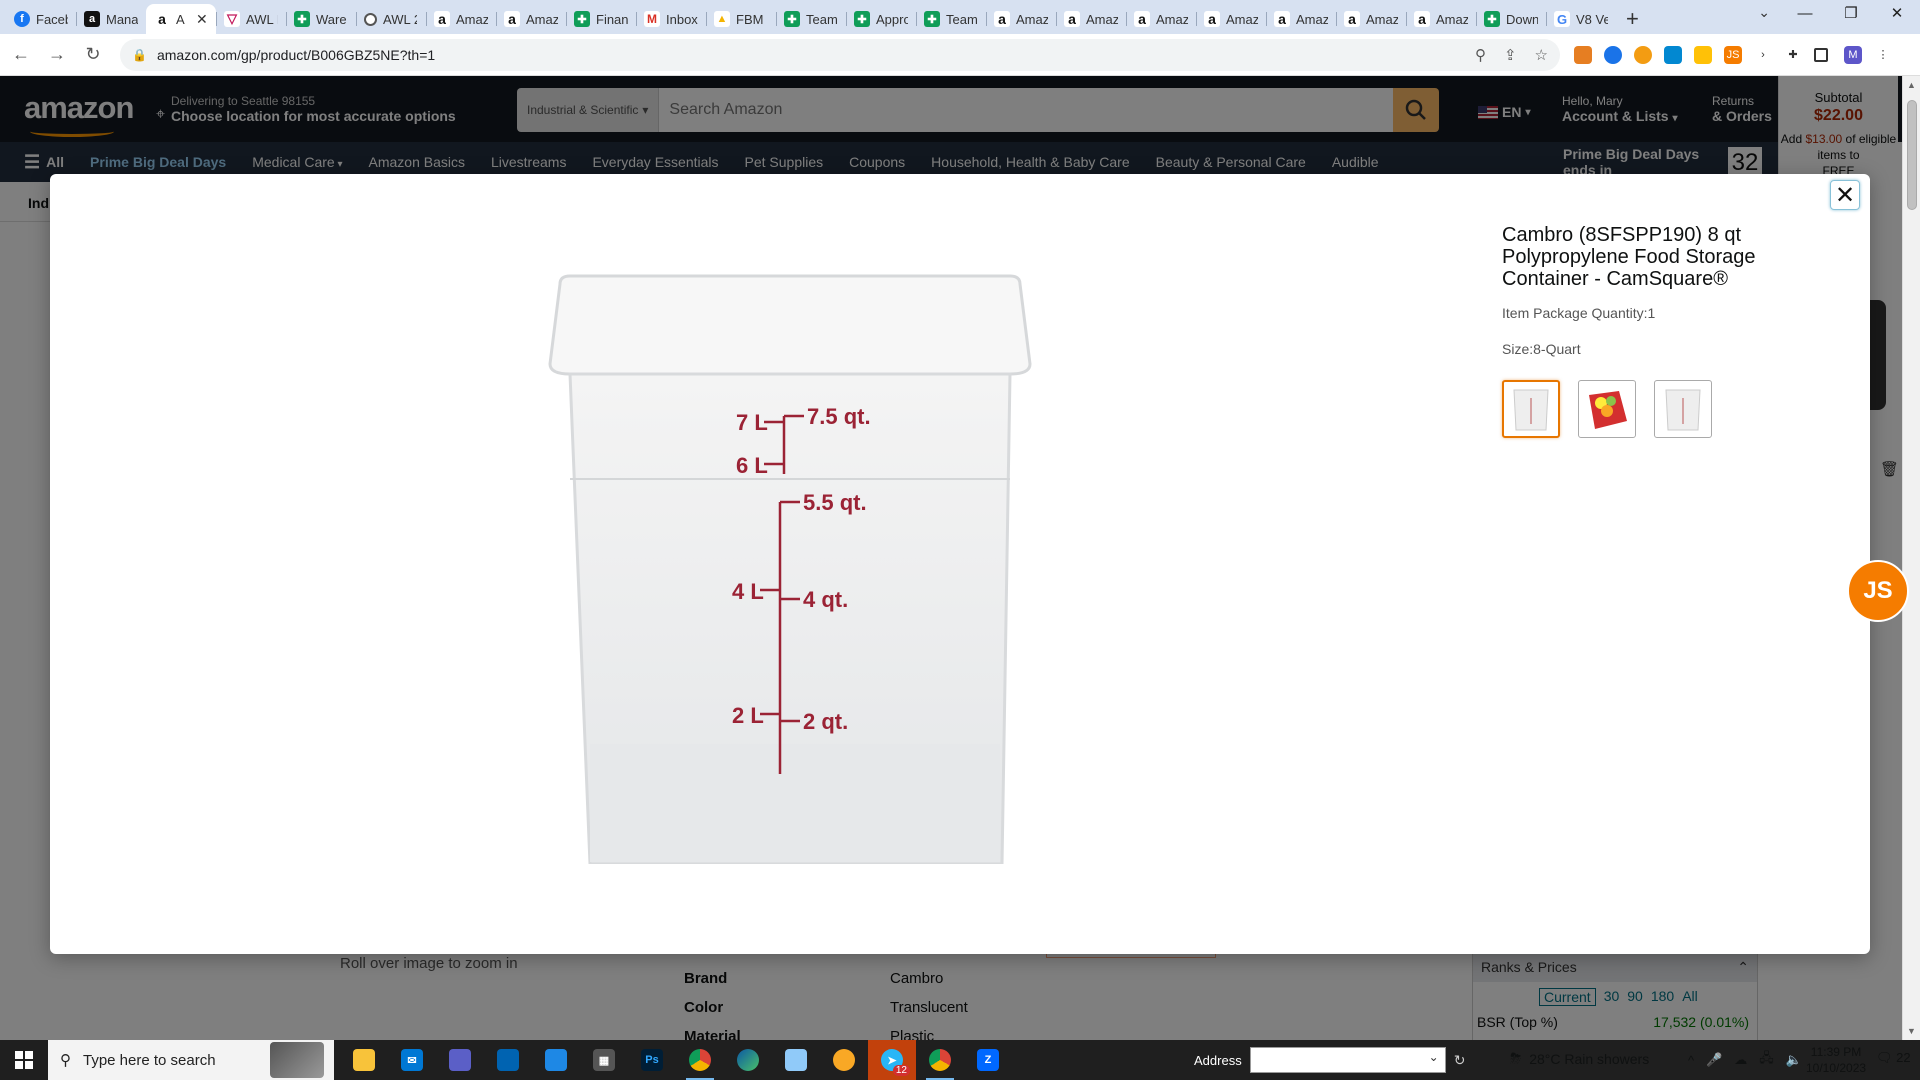 The height and width of the screenshot is (1080, 1920). I want to click on restore-button: ❐, so click(1851, 15).